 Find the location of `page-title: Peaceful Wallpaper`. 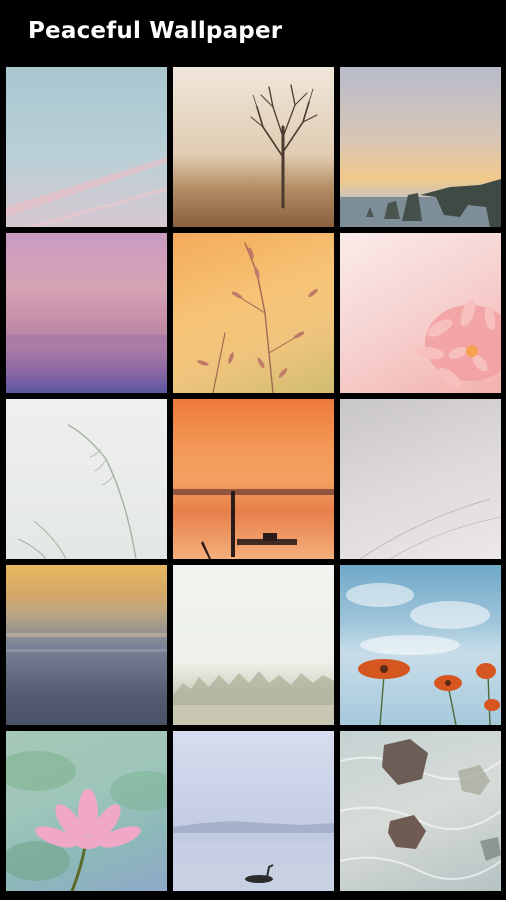

page-title: Peaceful Wallpaper is located at coordinates (155, 31).